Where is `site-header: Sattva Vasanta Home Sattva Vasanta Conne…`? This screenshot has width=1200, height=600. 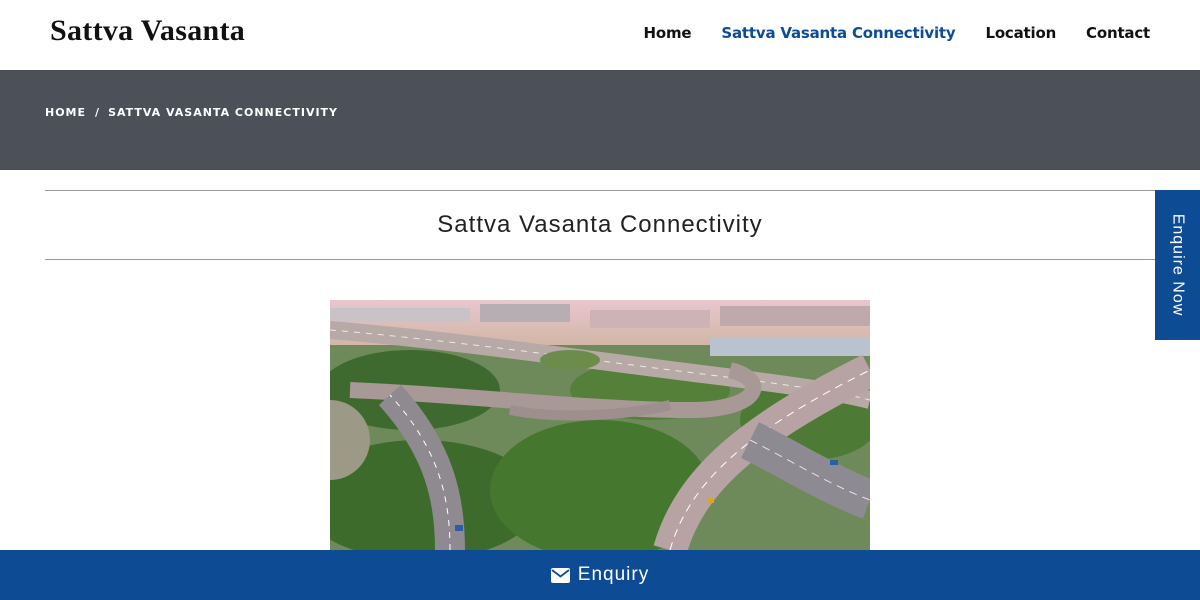 site-header: Sattva Vasanta Home Sattva Vasanta Conne… is located at coordinates (600, 35).